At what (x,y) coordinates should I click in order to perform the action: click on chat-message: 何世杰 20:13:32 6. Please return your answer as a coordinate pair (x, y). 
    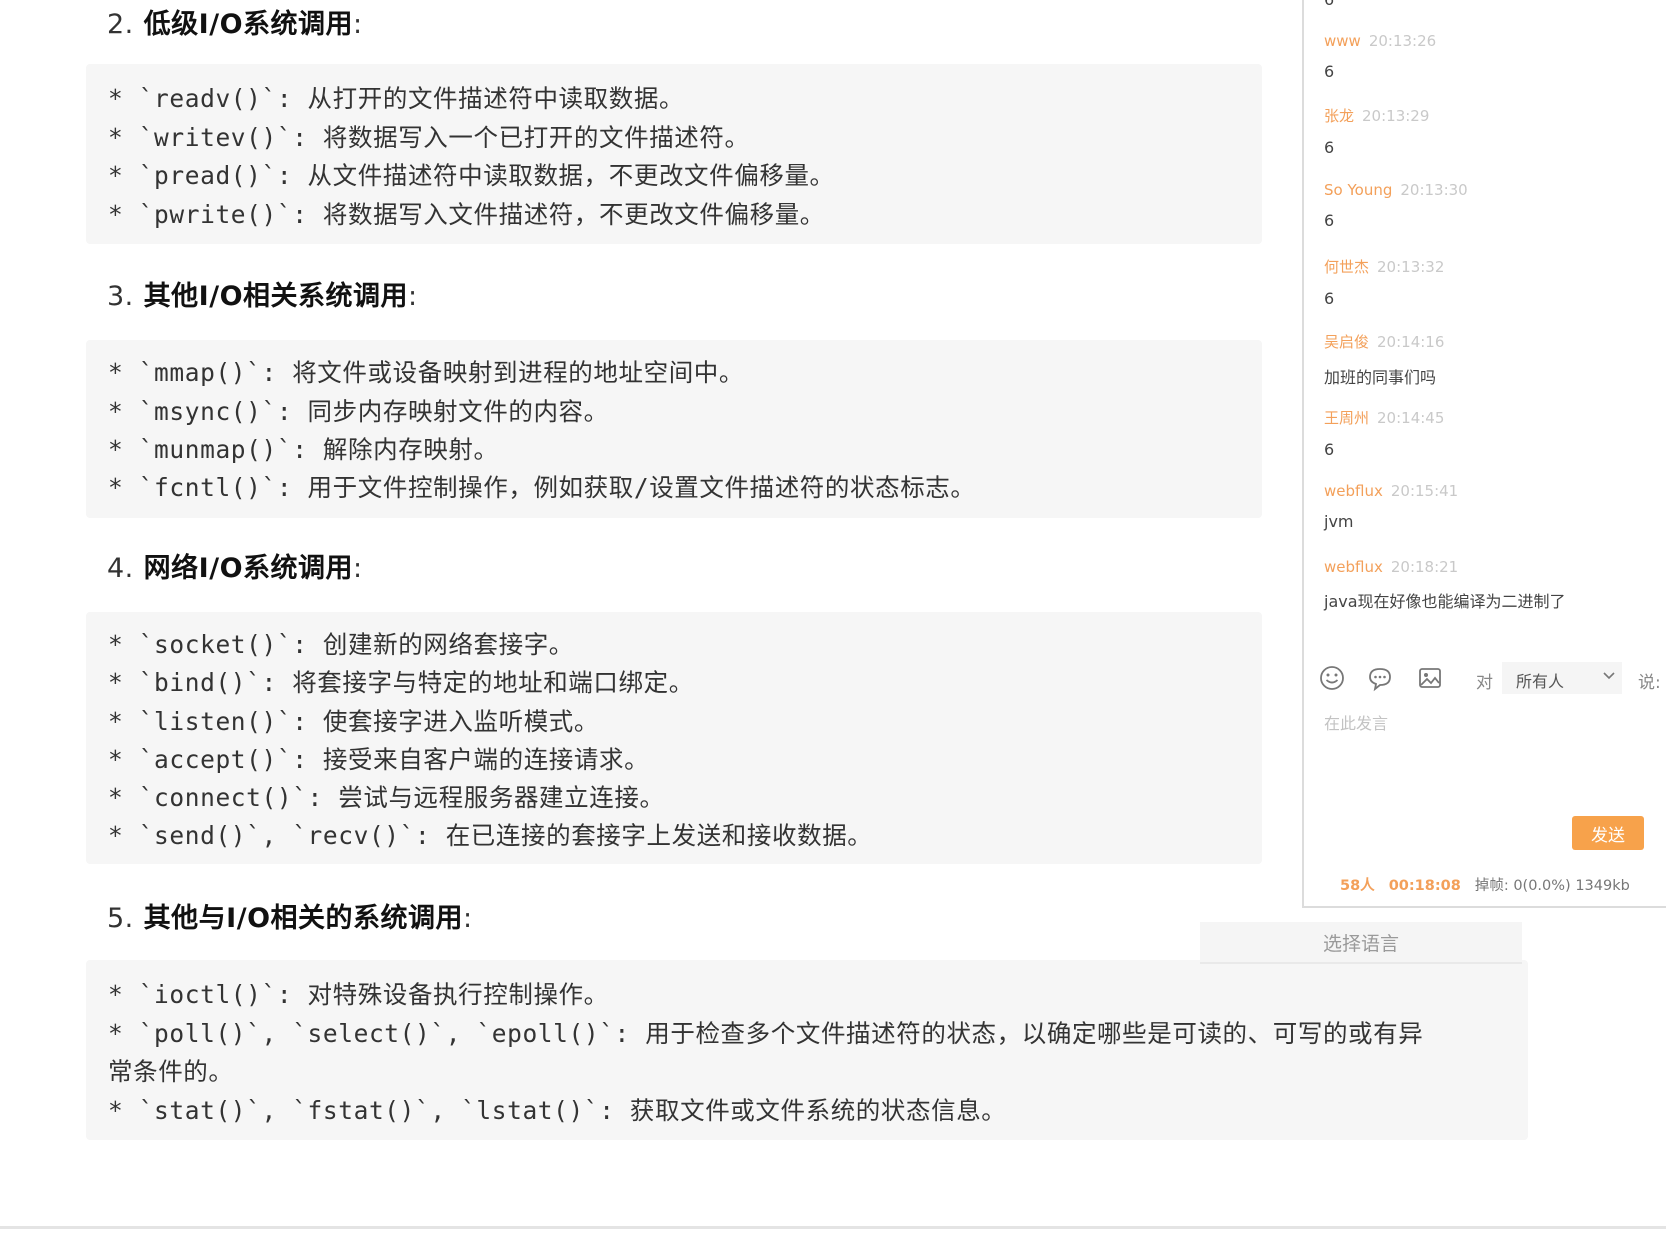
    Looking at the image, I should click on (1384, 282).